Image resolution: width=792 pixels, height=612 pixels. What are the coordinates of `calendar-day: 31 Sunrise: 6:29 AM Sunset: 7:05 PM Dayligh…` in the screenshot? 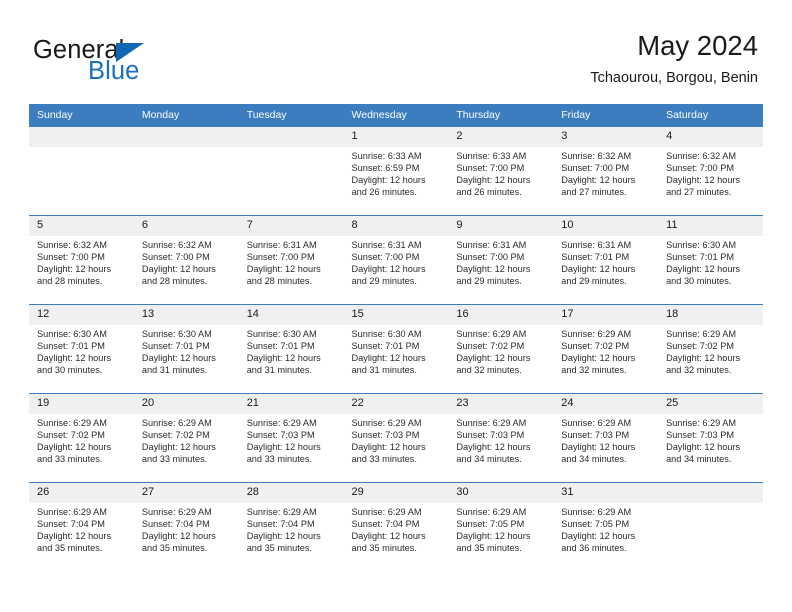 It's located at (606, 526).